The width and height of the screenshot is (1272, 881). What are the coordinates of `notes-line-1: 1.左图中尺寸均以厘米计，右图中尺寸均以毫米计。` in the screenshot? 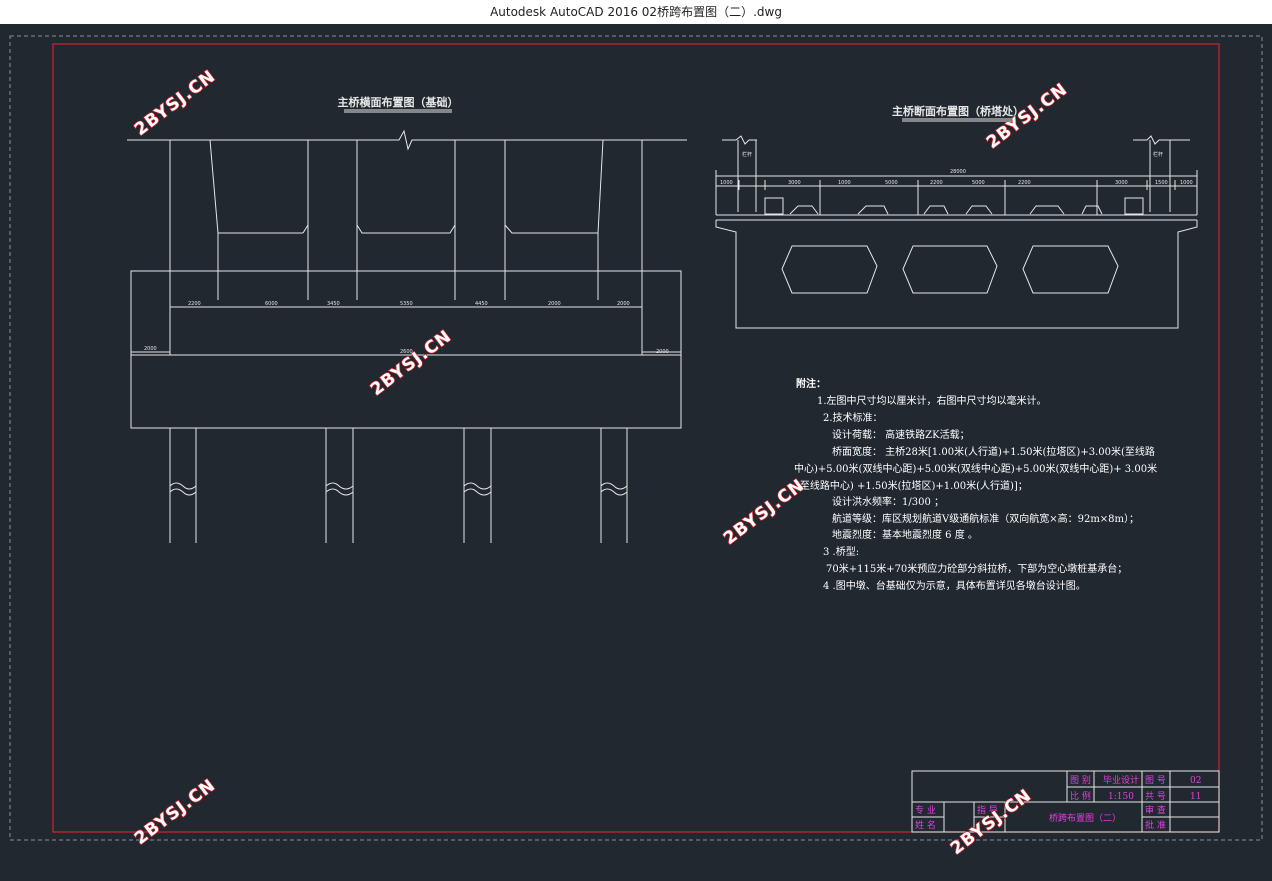 It's located at (932, 400).